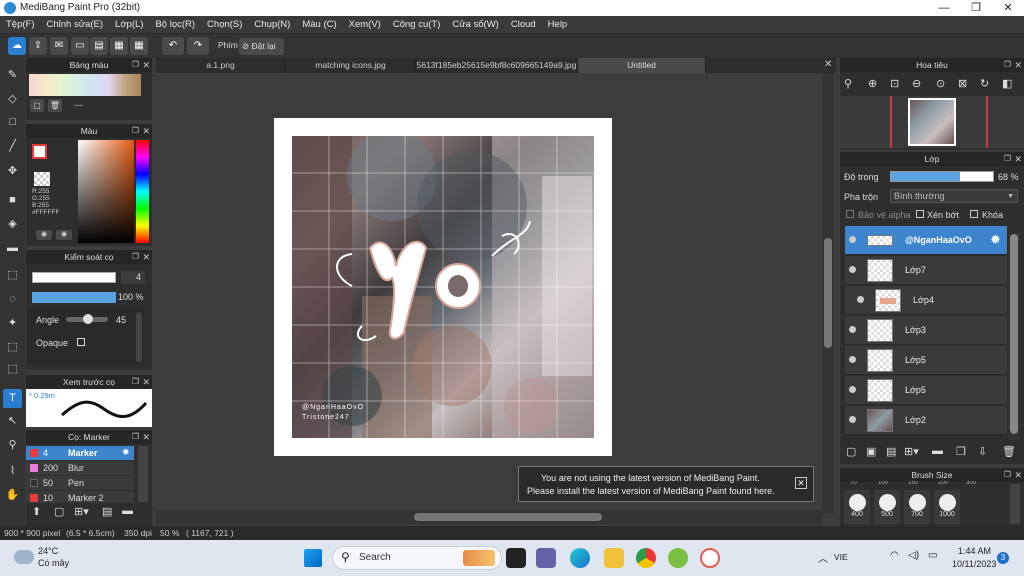  I want to click on flip-icon: ◧, so click(1007, 83).